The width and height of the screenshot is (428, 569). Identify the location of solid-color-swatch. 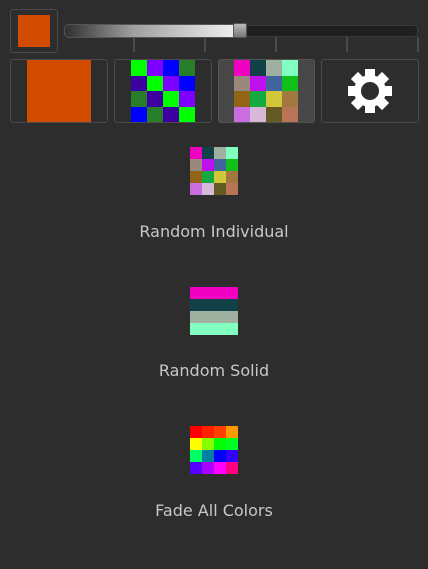
(59, 91).